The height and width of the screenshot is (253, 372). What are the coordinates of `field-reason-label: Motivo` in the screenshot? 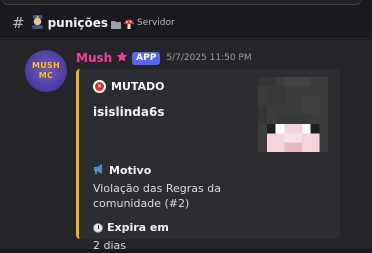 It's located at (130, 170).